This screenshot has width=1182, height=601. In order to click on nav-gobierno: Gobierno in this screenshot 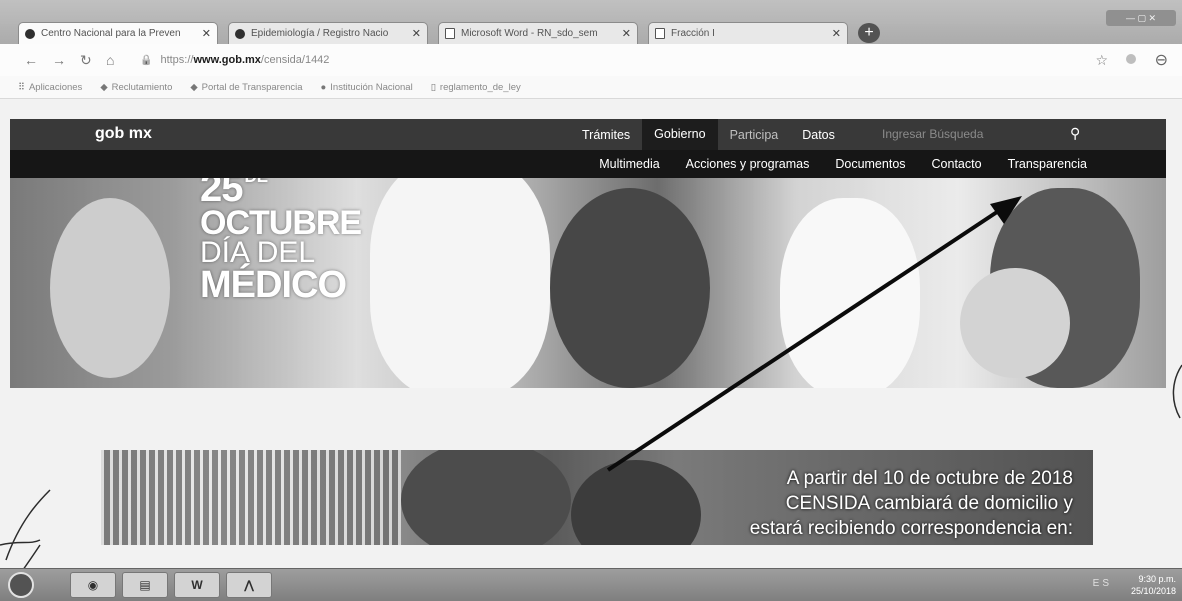, I will do `click(680, 134)`.